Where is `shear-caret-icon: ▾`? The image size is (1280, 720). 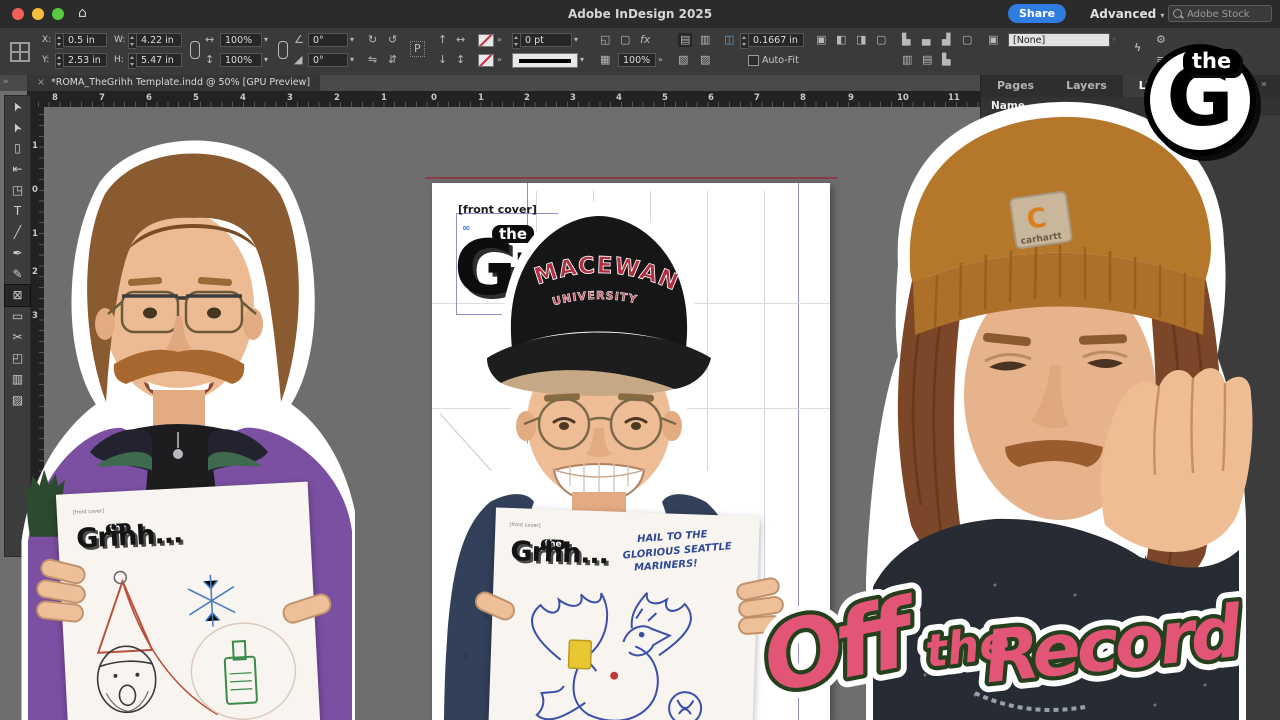 shear-caret-icon: ▾ is located at coordinates (352, 59).